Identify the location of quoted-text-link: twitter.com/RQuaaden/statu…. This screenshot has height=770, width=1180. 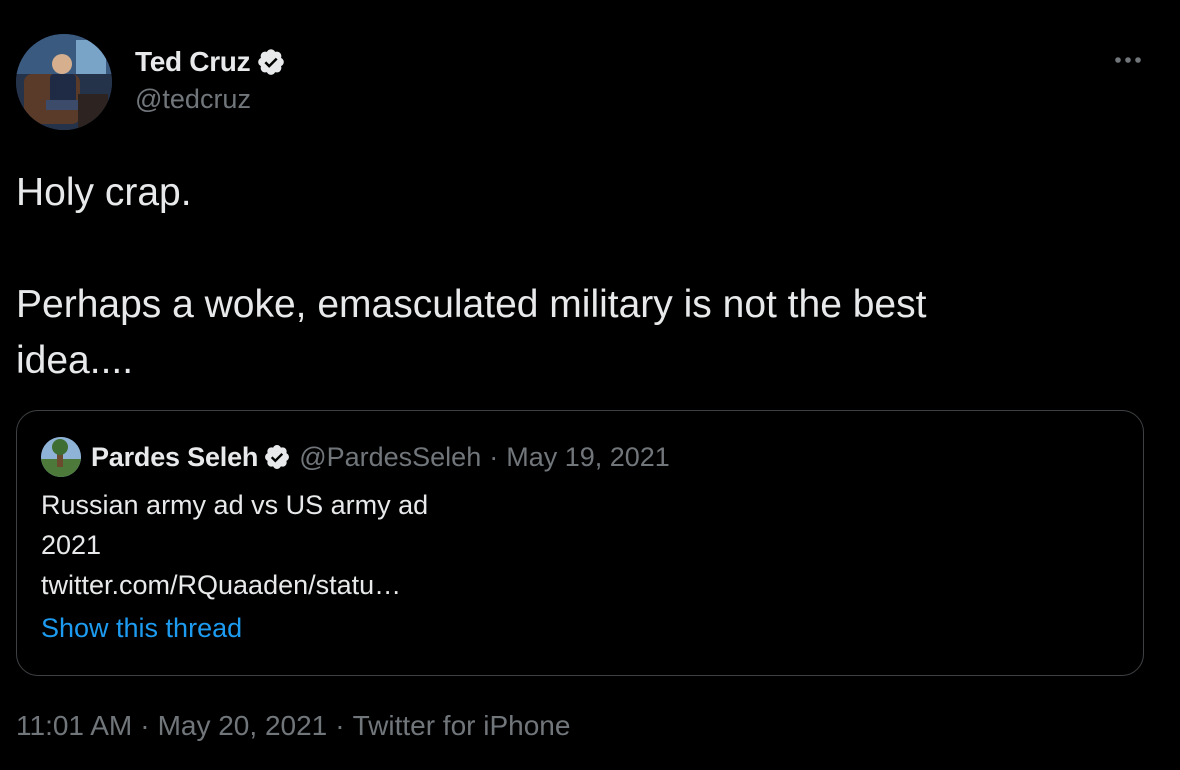
(234, 585).